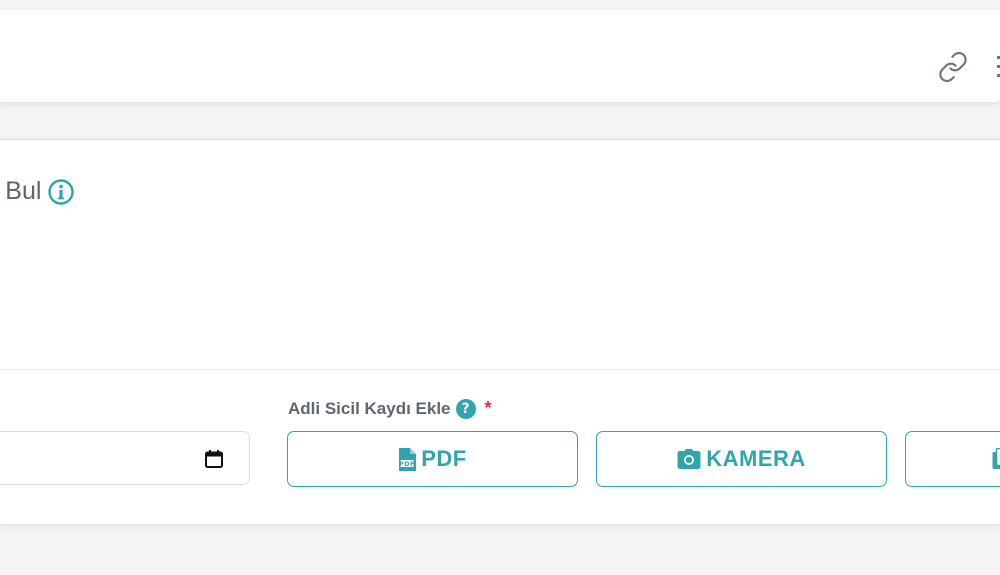 Image resolution: width=1000 pixels, height=575 pixels. I want to click on file-upload-button, so click(952, 459).